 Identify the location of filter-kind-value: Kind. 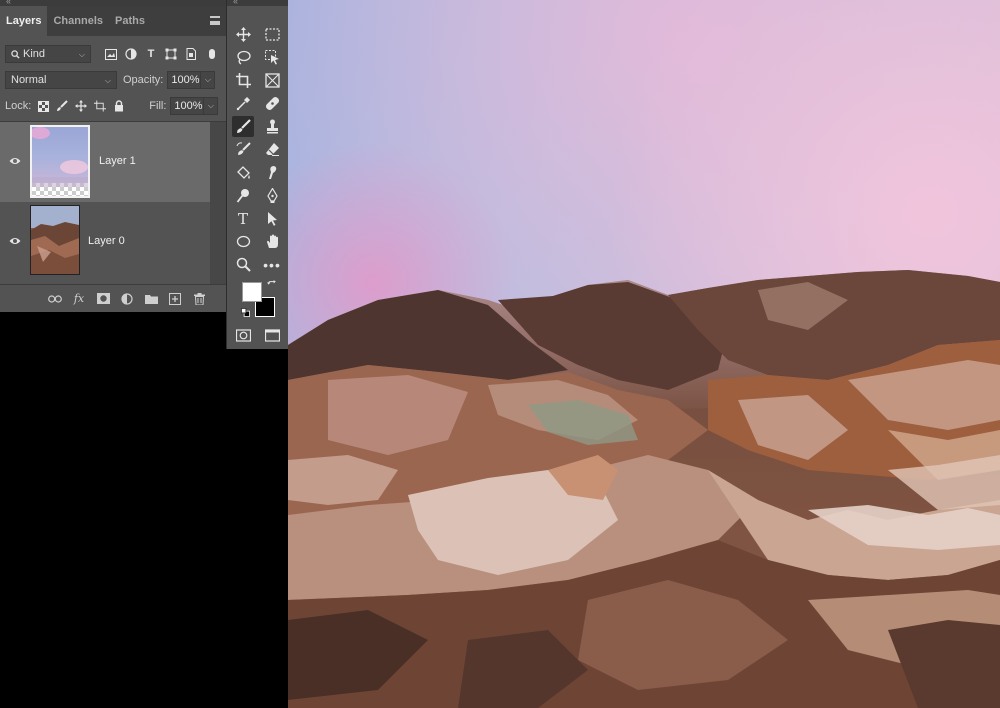
(34, 54).